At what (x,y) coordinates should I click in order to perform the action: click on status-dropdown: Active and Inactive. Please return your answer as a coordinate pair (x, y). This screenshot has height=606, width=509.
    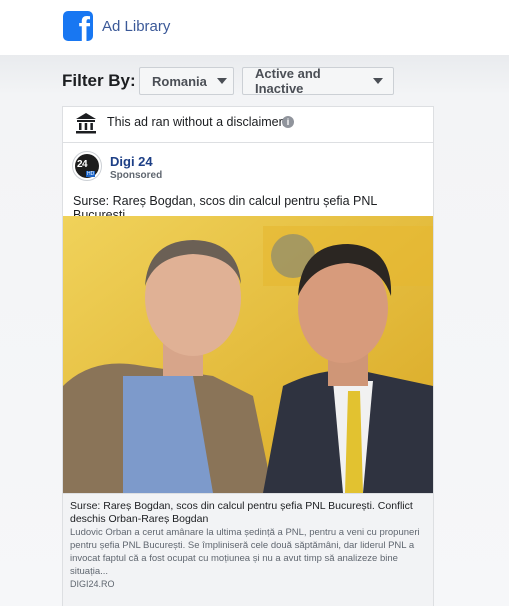
    Looking at the image, I should click on (318, 81).